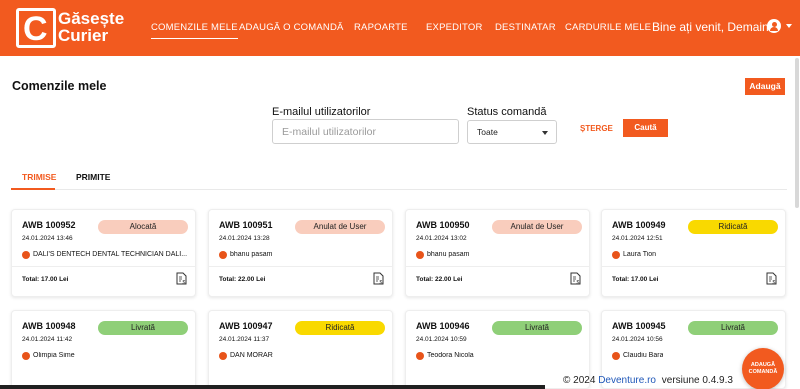 The height and width of the screenshot is (389, 800). What do you see at coordinates (244, 339) in the screenshot?
I see `order-date: 24.01.2024 11:37` at bounding box center [244, 339].